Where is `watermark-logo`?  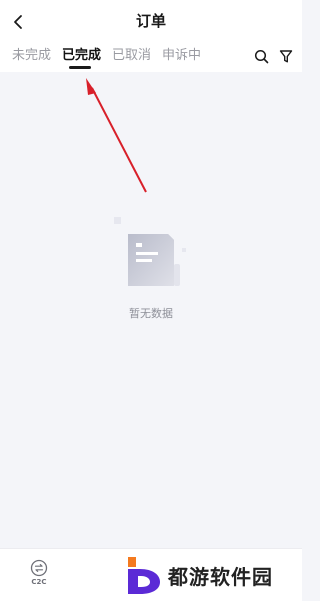 watermark-logo is located at coordinates (144, 575).